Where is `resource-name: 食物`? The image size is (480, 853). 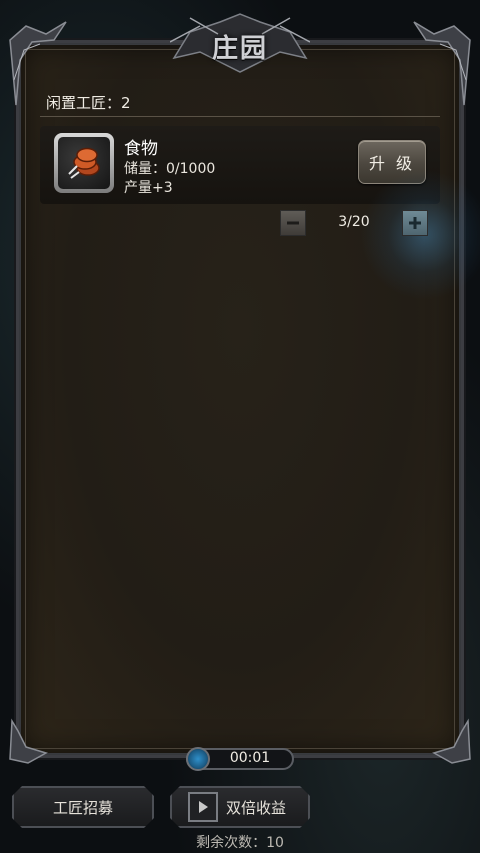
resource-name: 食物 is located at coordinates (141, 149).